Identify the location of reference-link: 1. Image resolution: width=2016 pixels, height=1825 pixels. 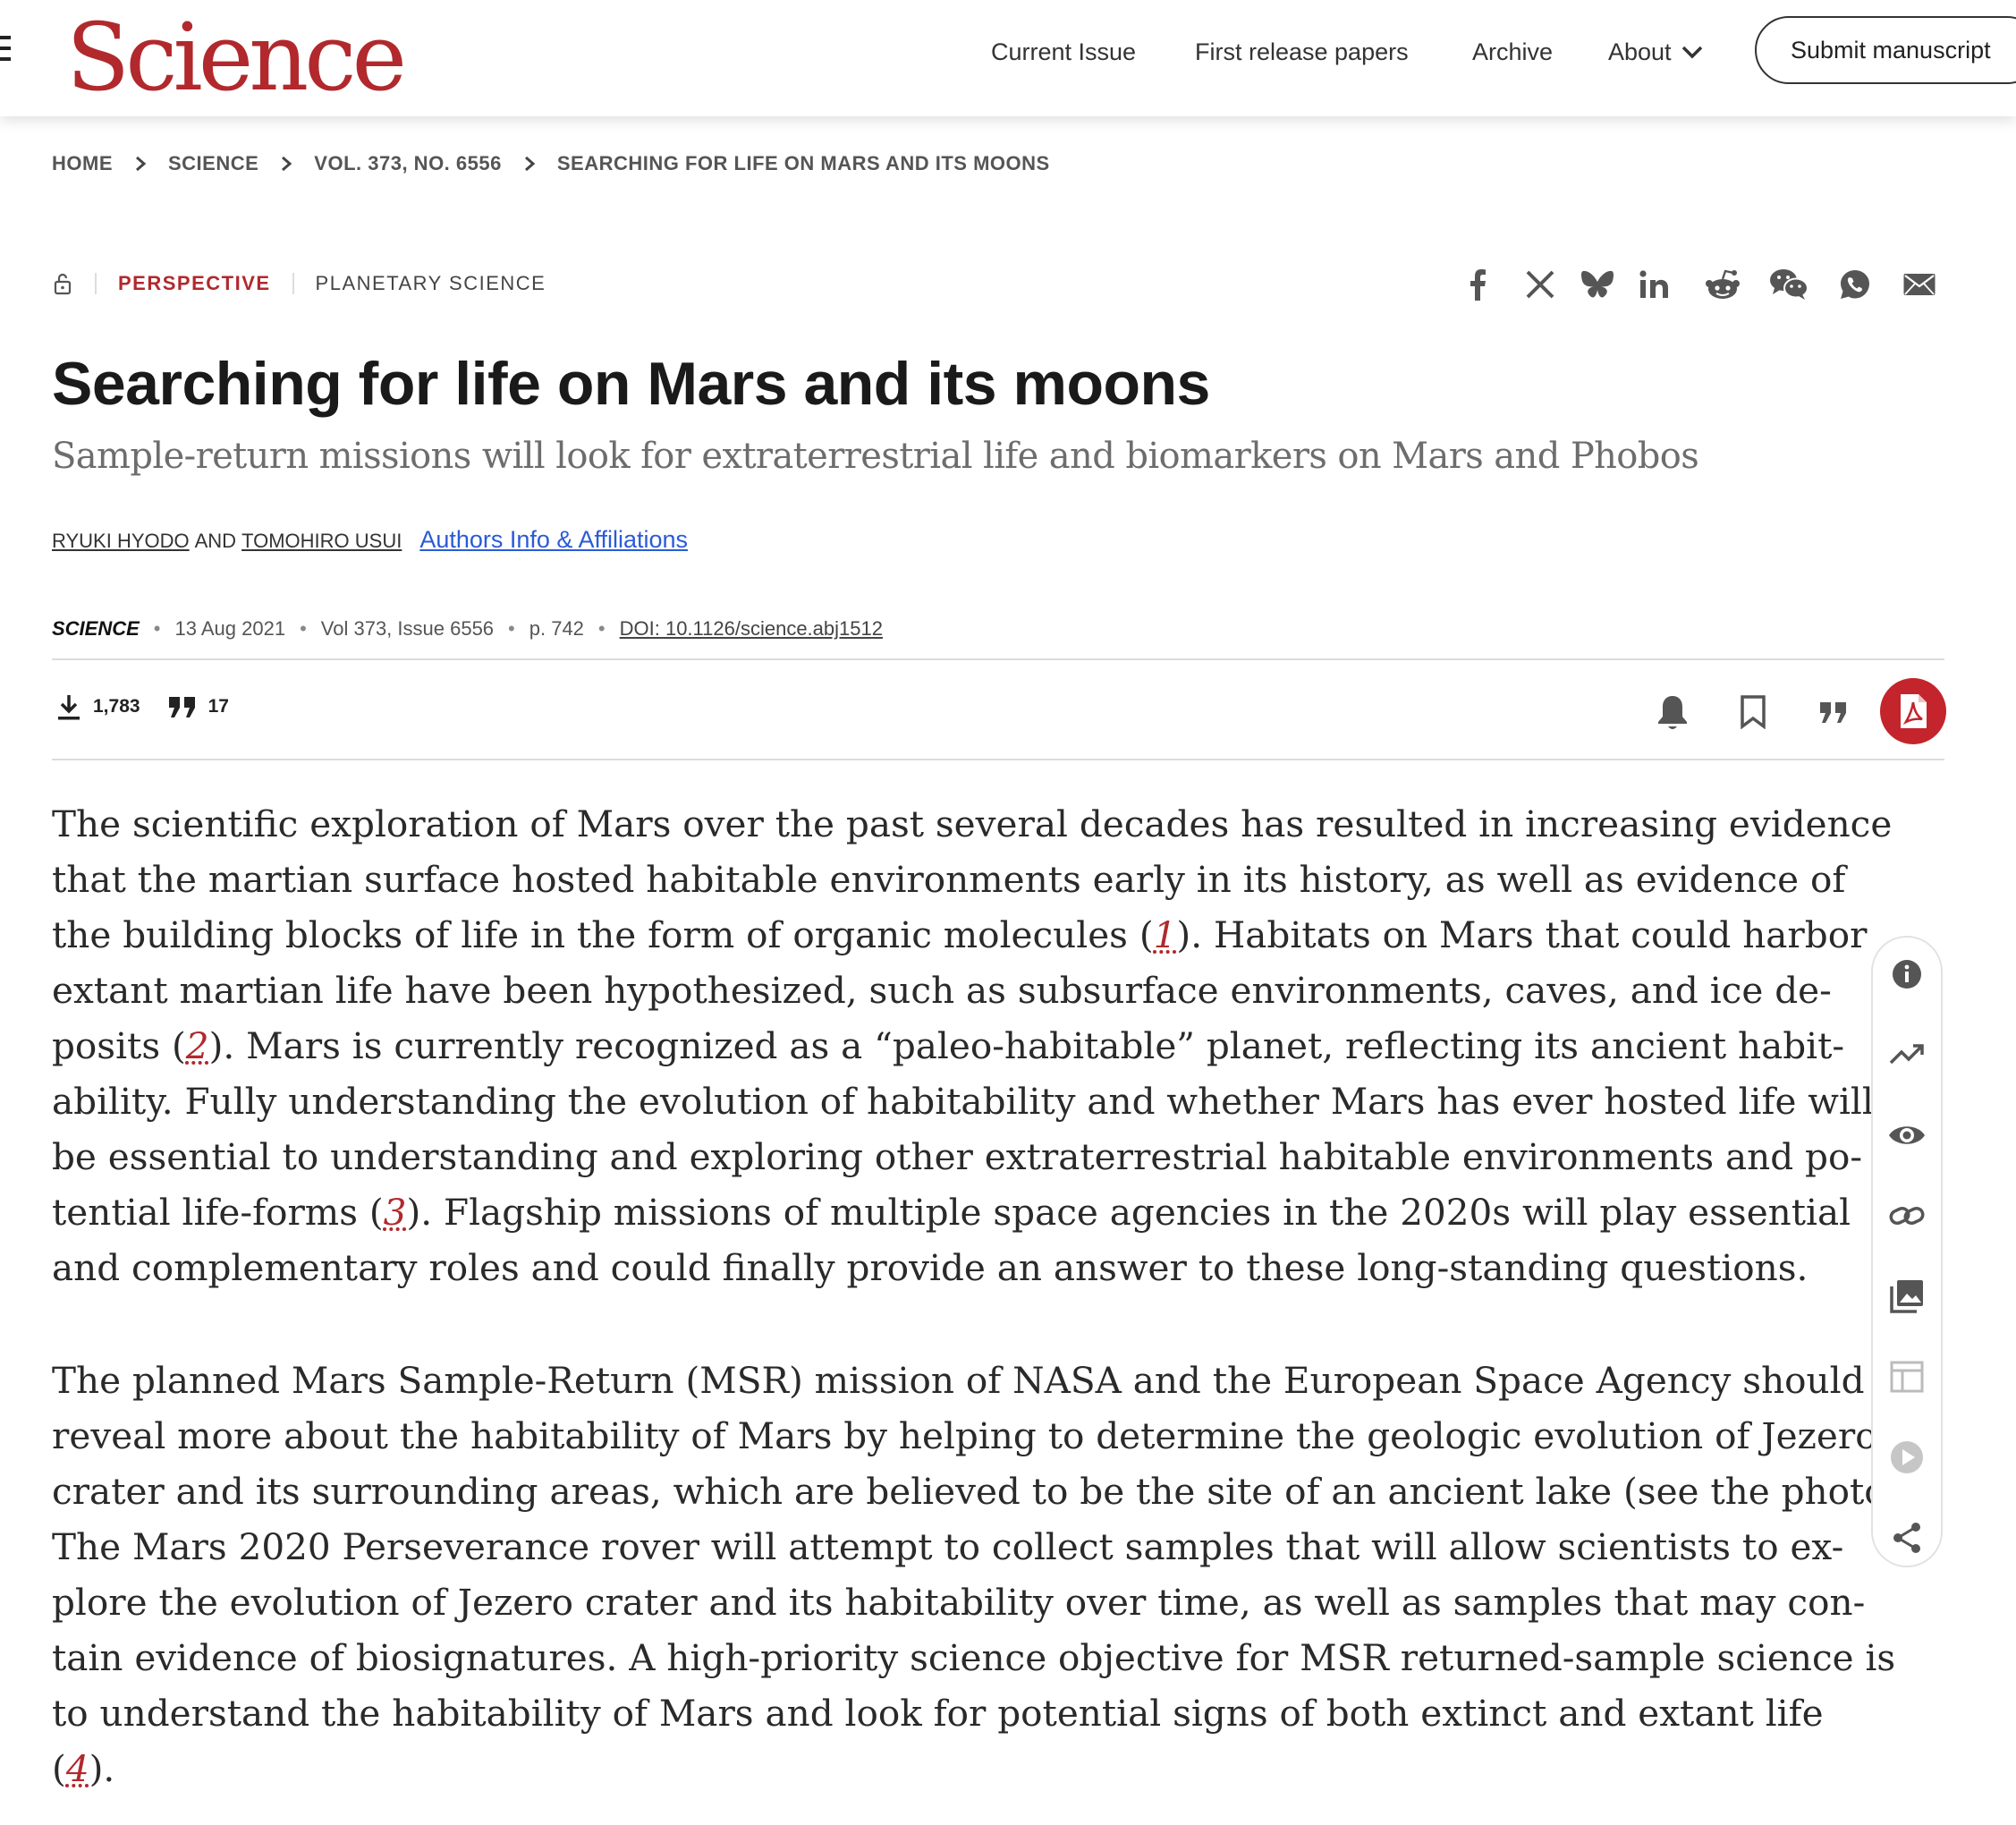
(1165, 935).